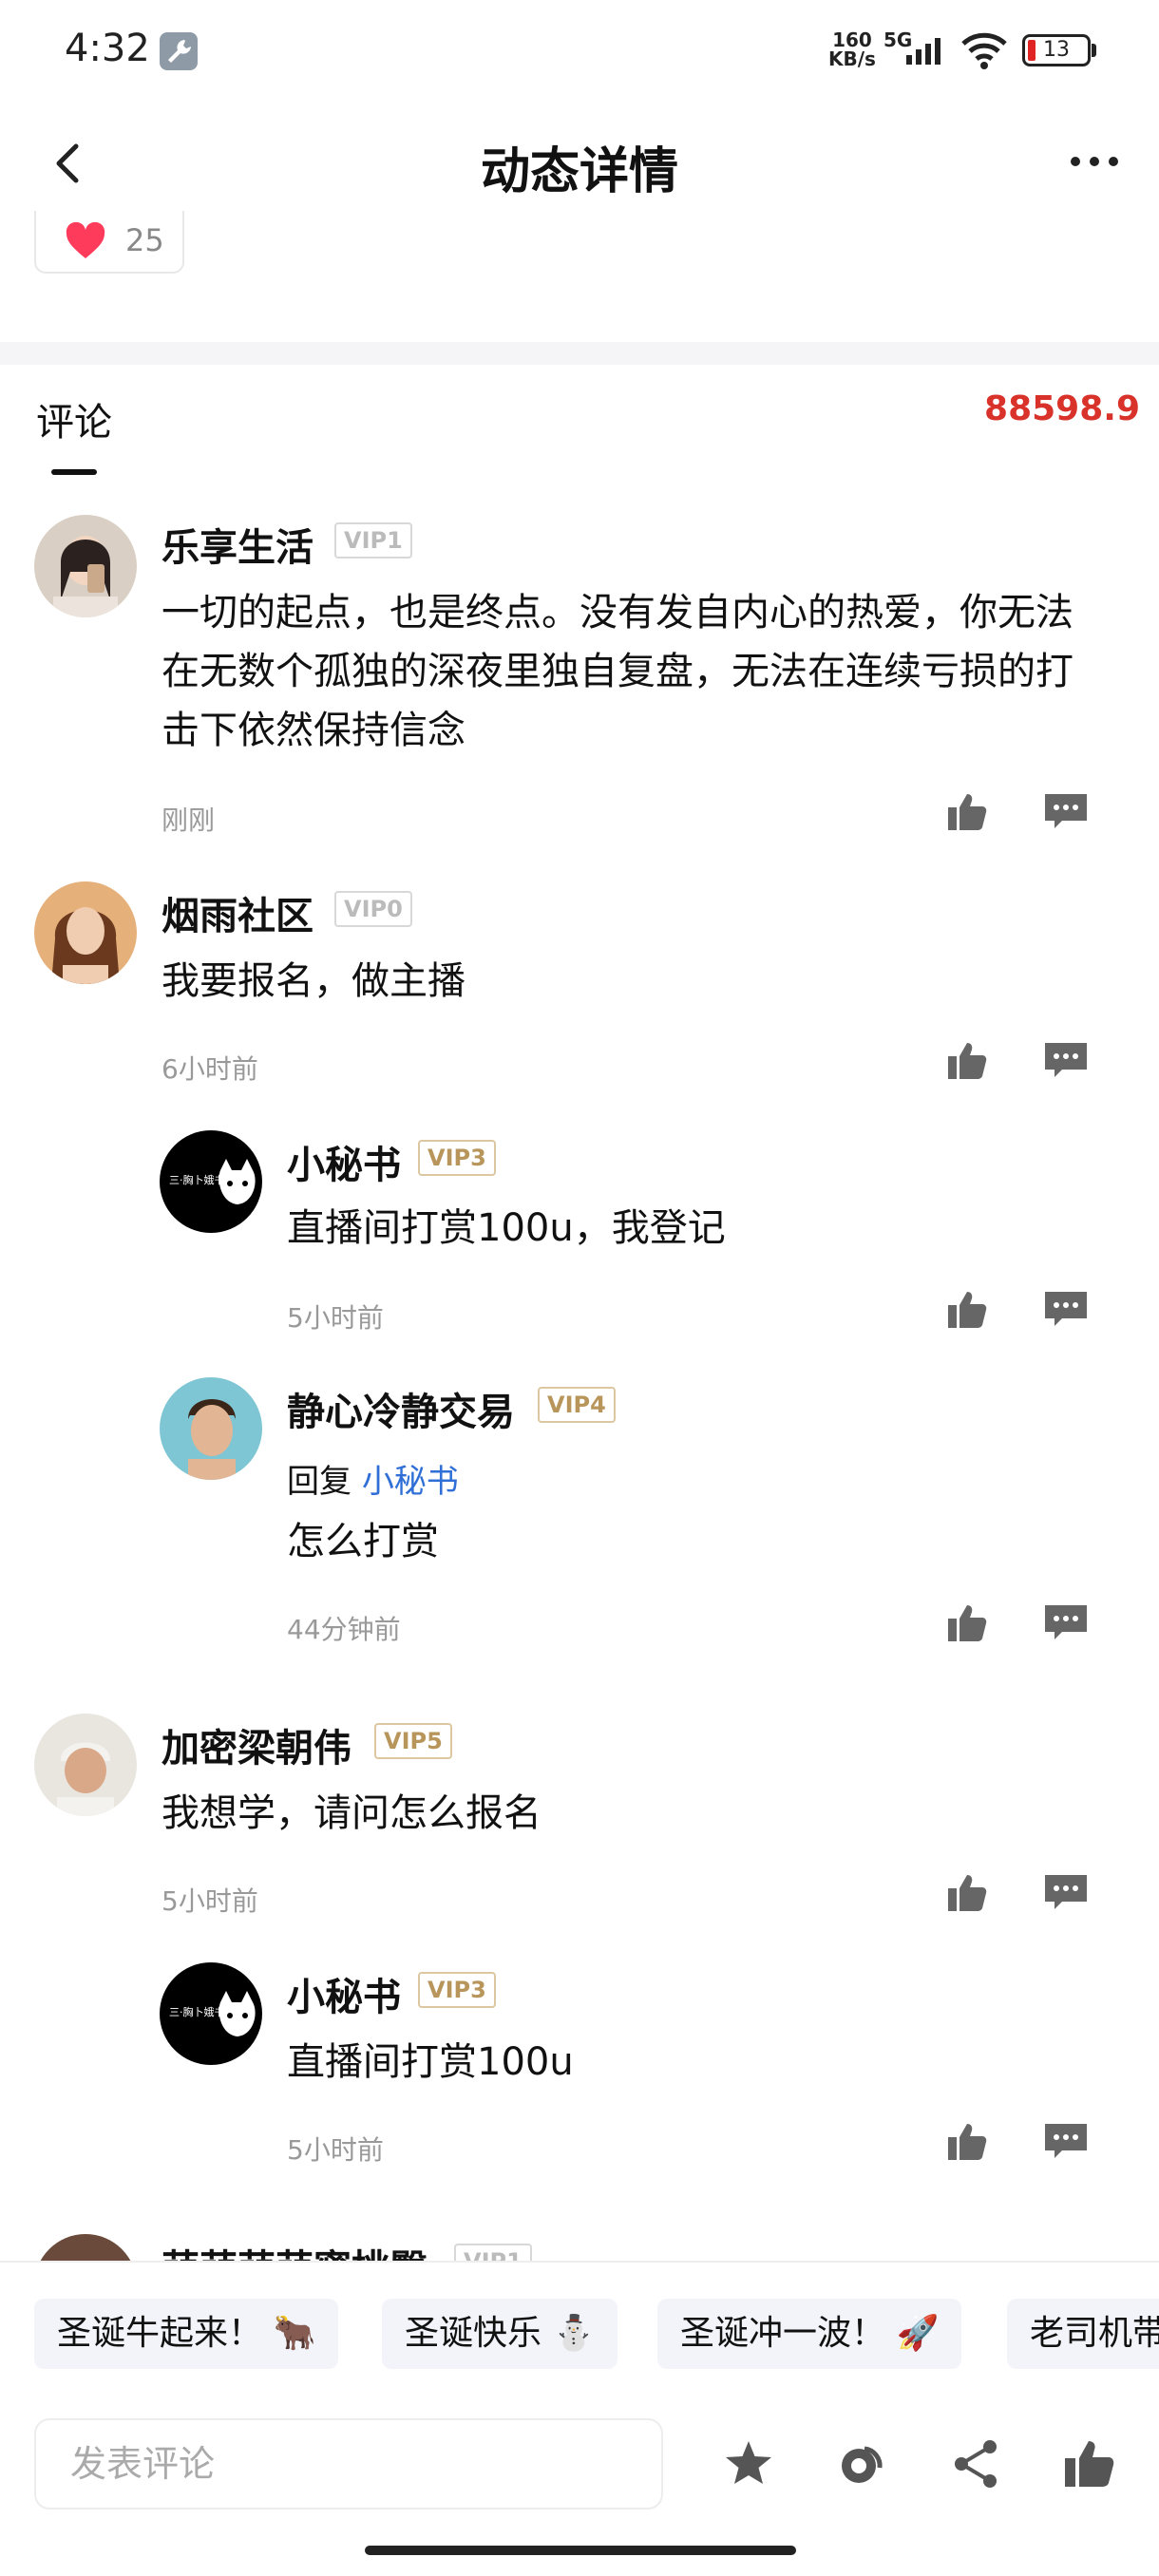 The image size is (1159, 2576). What do you see at coordinates (144, 240) in the screenshot?
I see `like-count: 25` at bounding box center [144, 240].